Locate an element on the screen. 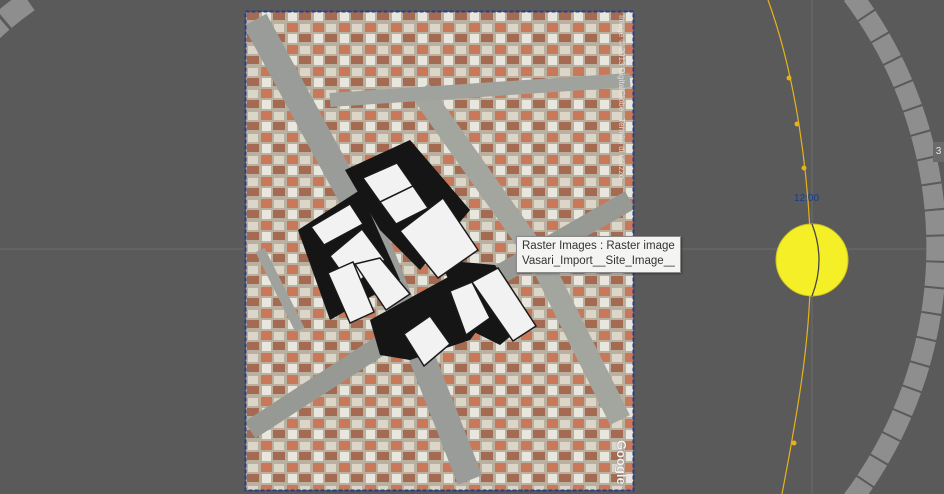  compass-ring-left is located at coordinates (18, 19).